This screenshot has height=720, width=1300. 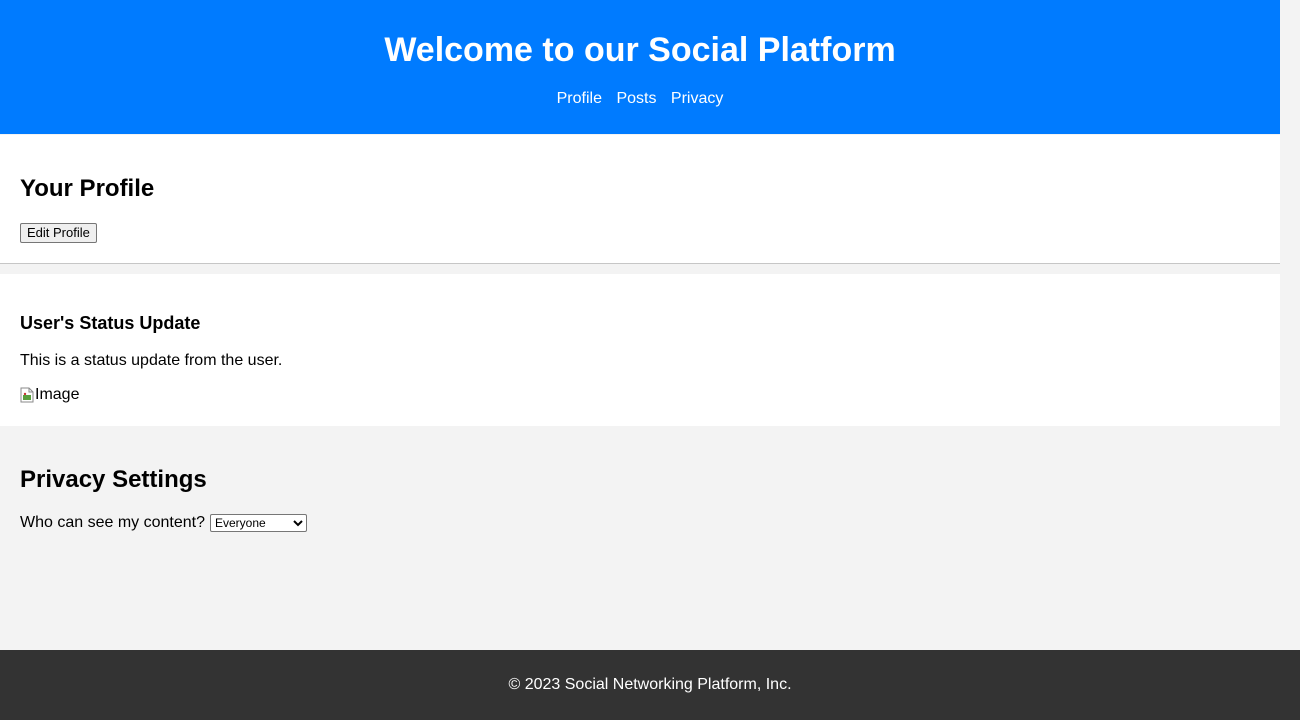 What do you see at coordinates (151, 360) in the screenshot?
I see `post-body: This is a status update from the user.` at bounding box center [151, 360].